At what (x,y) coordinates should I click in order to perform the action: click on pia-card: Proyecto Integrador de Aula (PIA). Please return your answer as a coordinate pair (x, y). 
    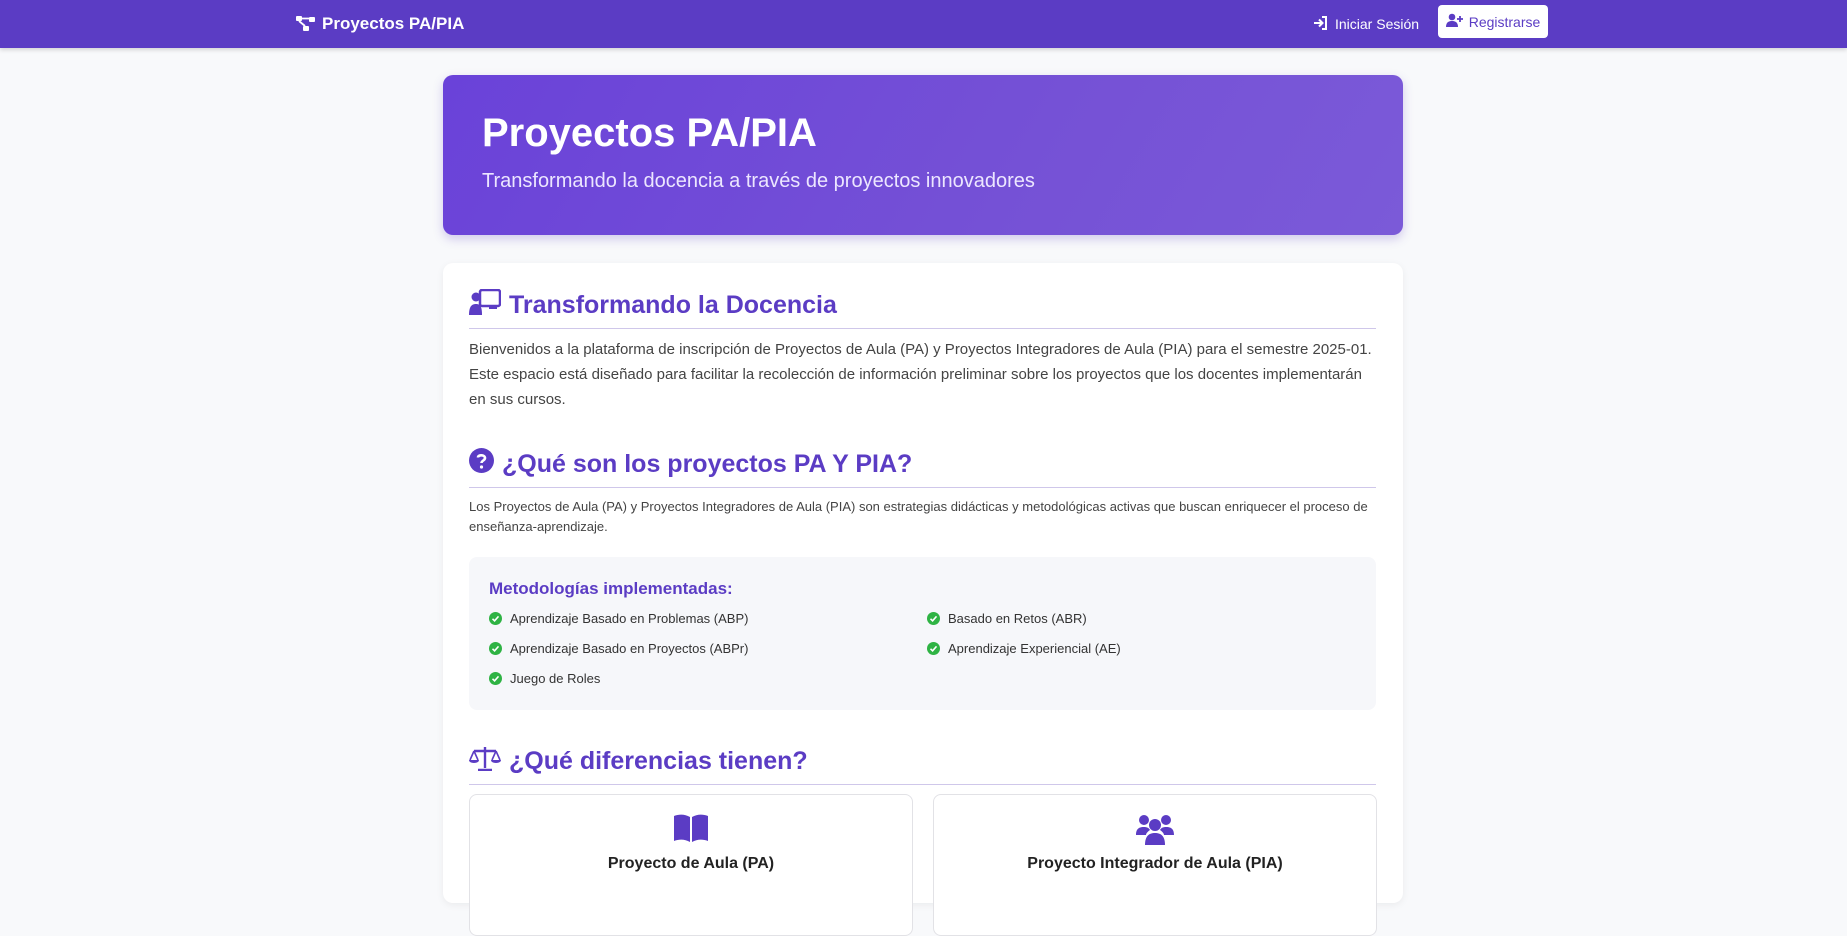
    Looking at the image, I should click on (1155, 865).